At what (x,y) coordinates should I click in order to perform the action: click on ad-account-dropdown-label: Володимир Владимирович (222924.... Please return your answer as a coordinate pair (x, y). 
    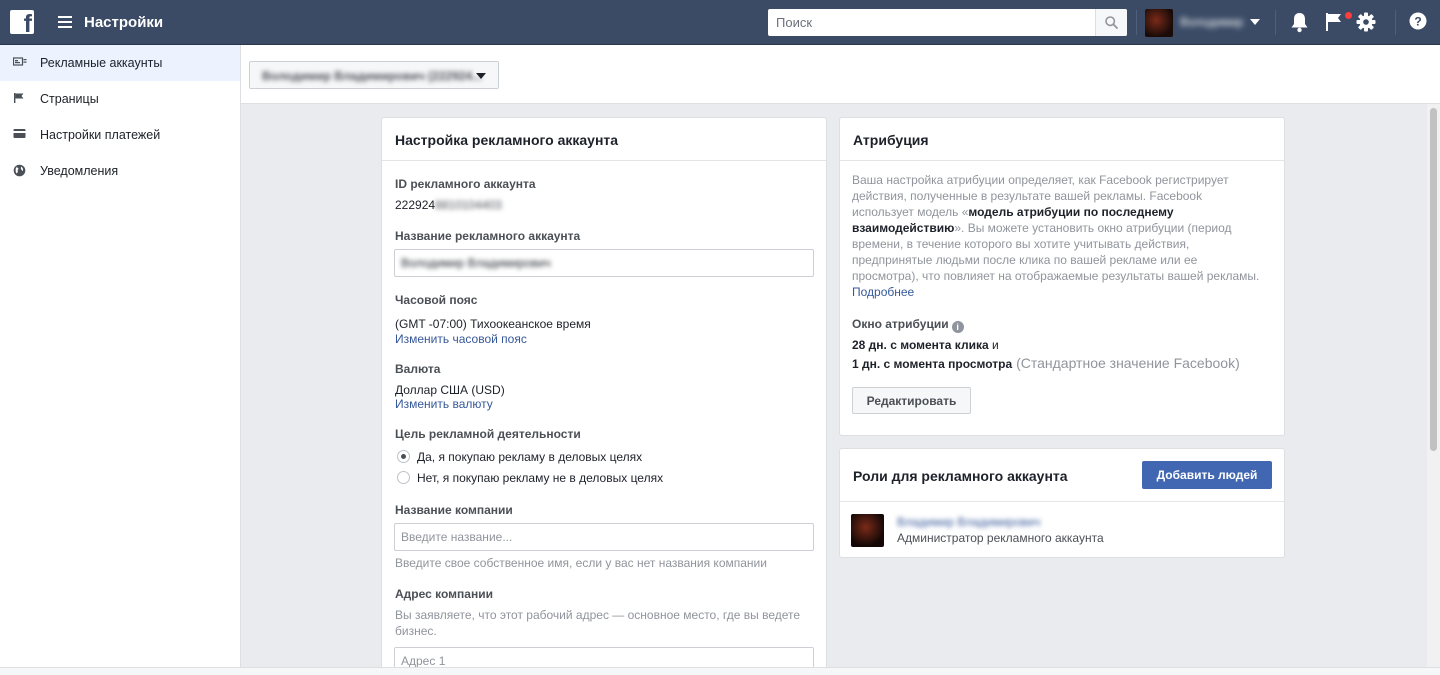
    Looking at the image, I should click on (372, 76).